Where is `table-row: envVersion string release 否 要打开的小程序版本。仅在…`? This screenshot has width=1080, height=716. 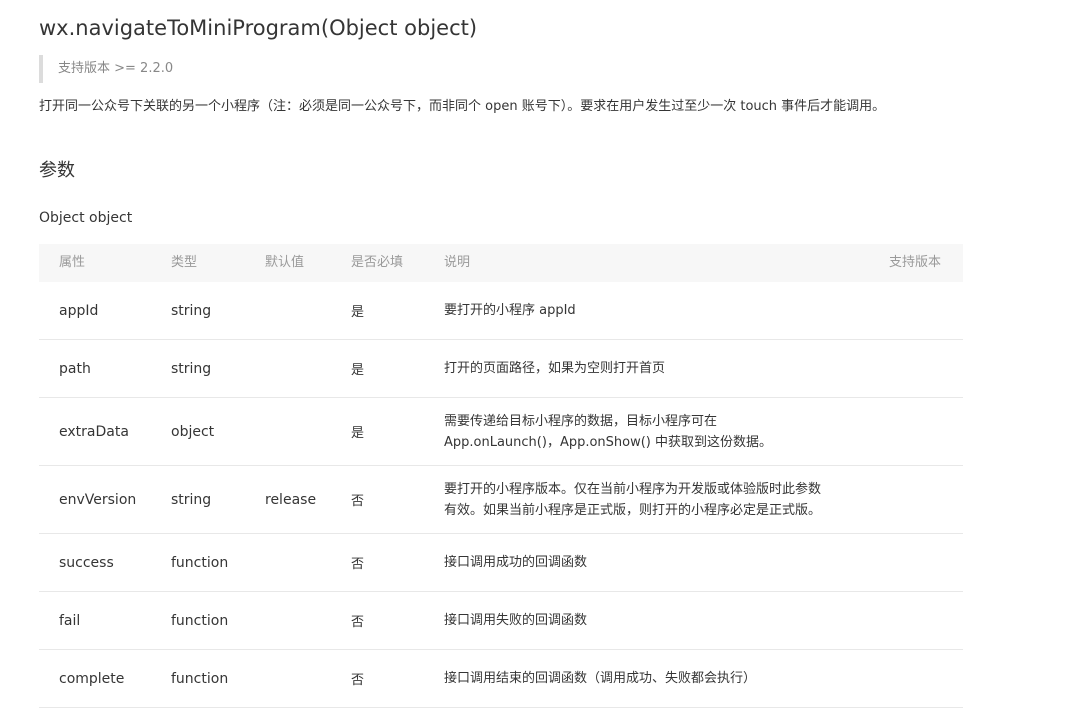 table-row: envVersion string release 否 要打开的小程序版本。仅在… is located at coordinates (501, 500).